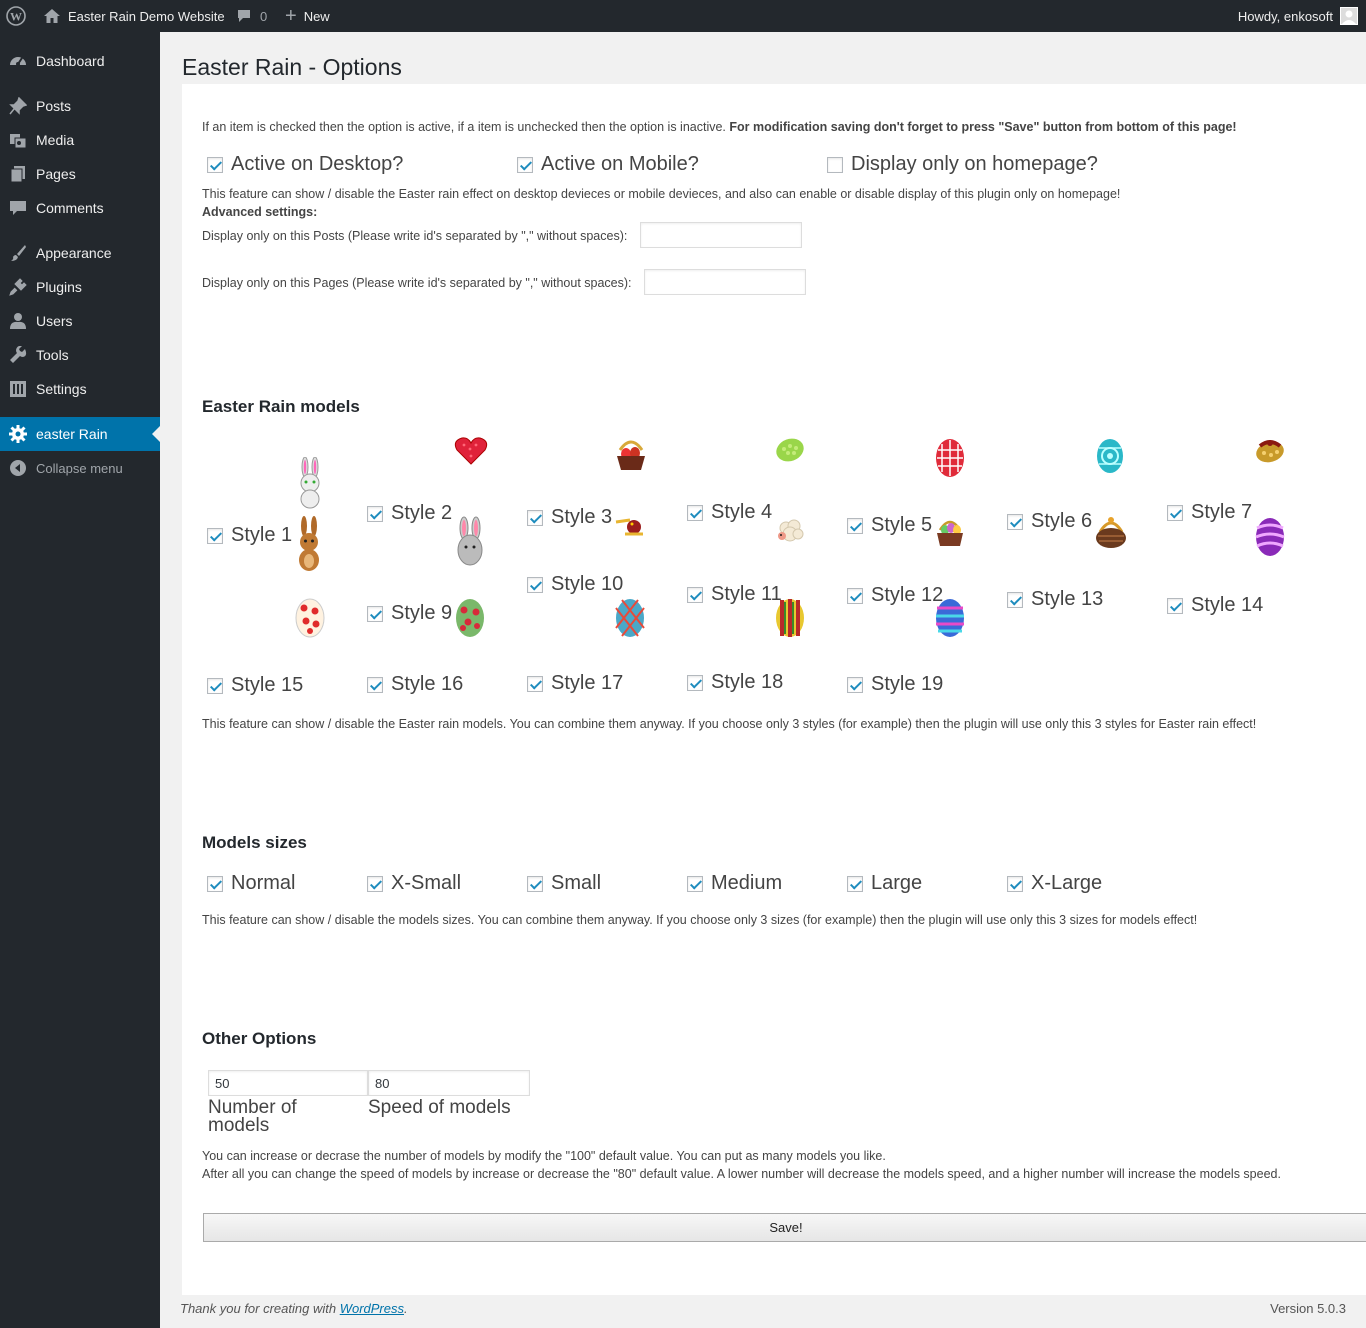 This screenshot has width=1366, height=1328. Describe the element at coordinates (264, 16) in the screenshot. I see `comments-count: 0` at that location.